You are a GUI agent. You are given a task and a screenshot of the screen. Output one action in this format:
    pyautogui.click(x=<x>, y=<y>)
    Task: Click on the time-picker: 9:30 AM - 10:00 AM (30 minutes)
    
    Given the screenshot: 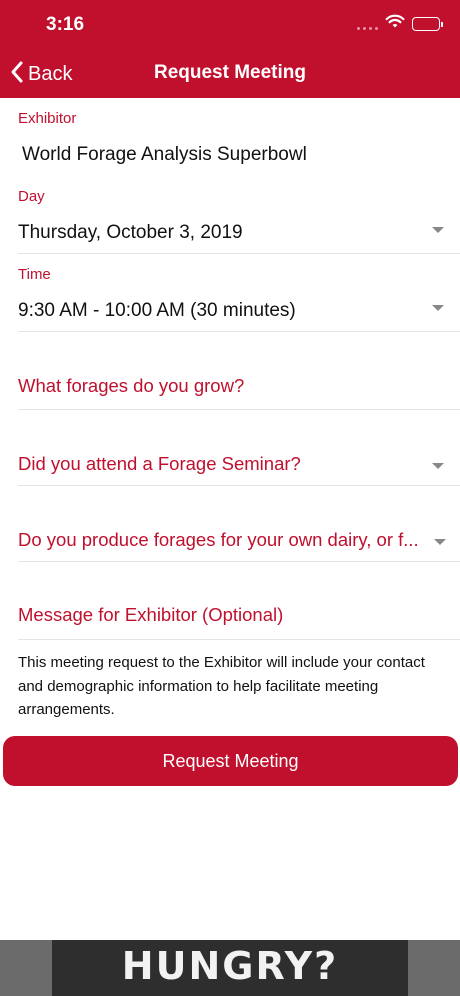 What is the action you would take?
    pyautogui.click(x=230, y=310)
    